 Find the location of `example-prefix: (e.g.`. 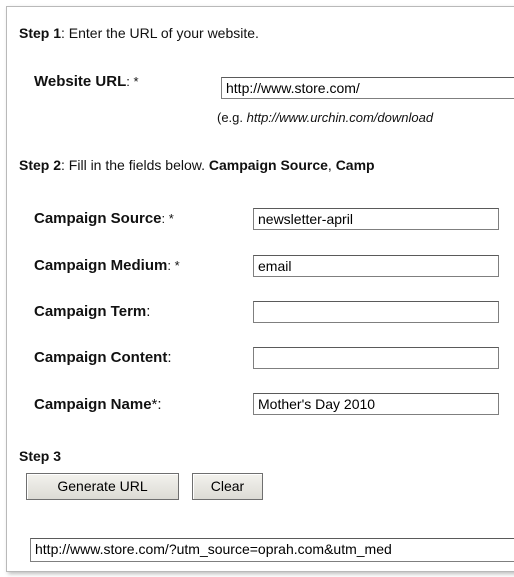

example-prefix: (e.g. is located at coordinates (232, 117).